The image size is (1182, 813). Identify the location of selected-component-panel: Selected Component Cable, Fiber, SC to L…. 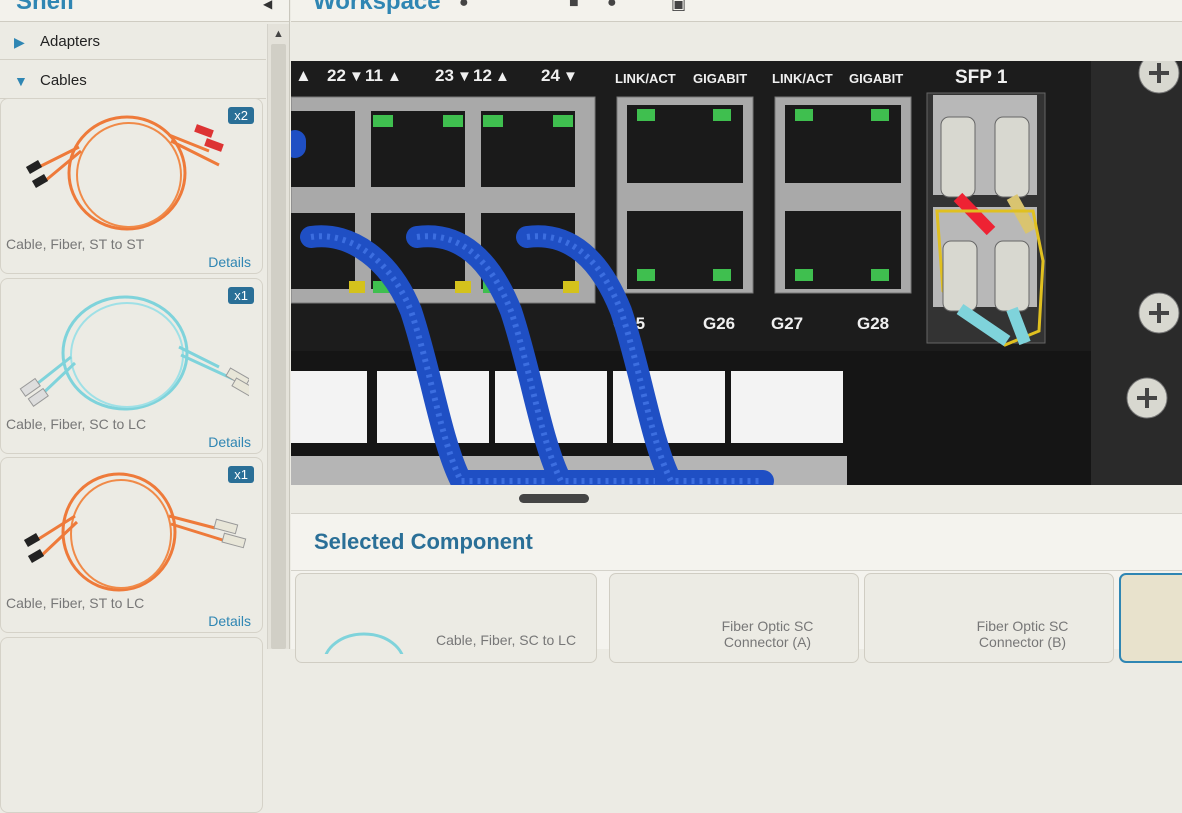
(736, 588).